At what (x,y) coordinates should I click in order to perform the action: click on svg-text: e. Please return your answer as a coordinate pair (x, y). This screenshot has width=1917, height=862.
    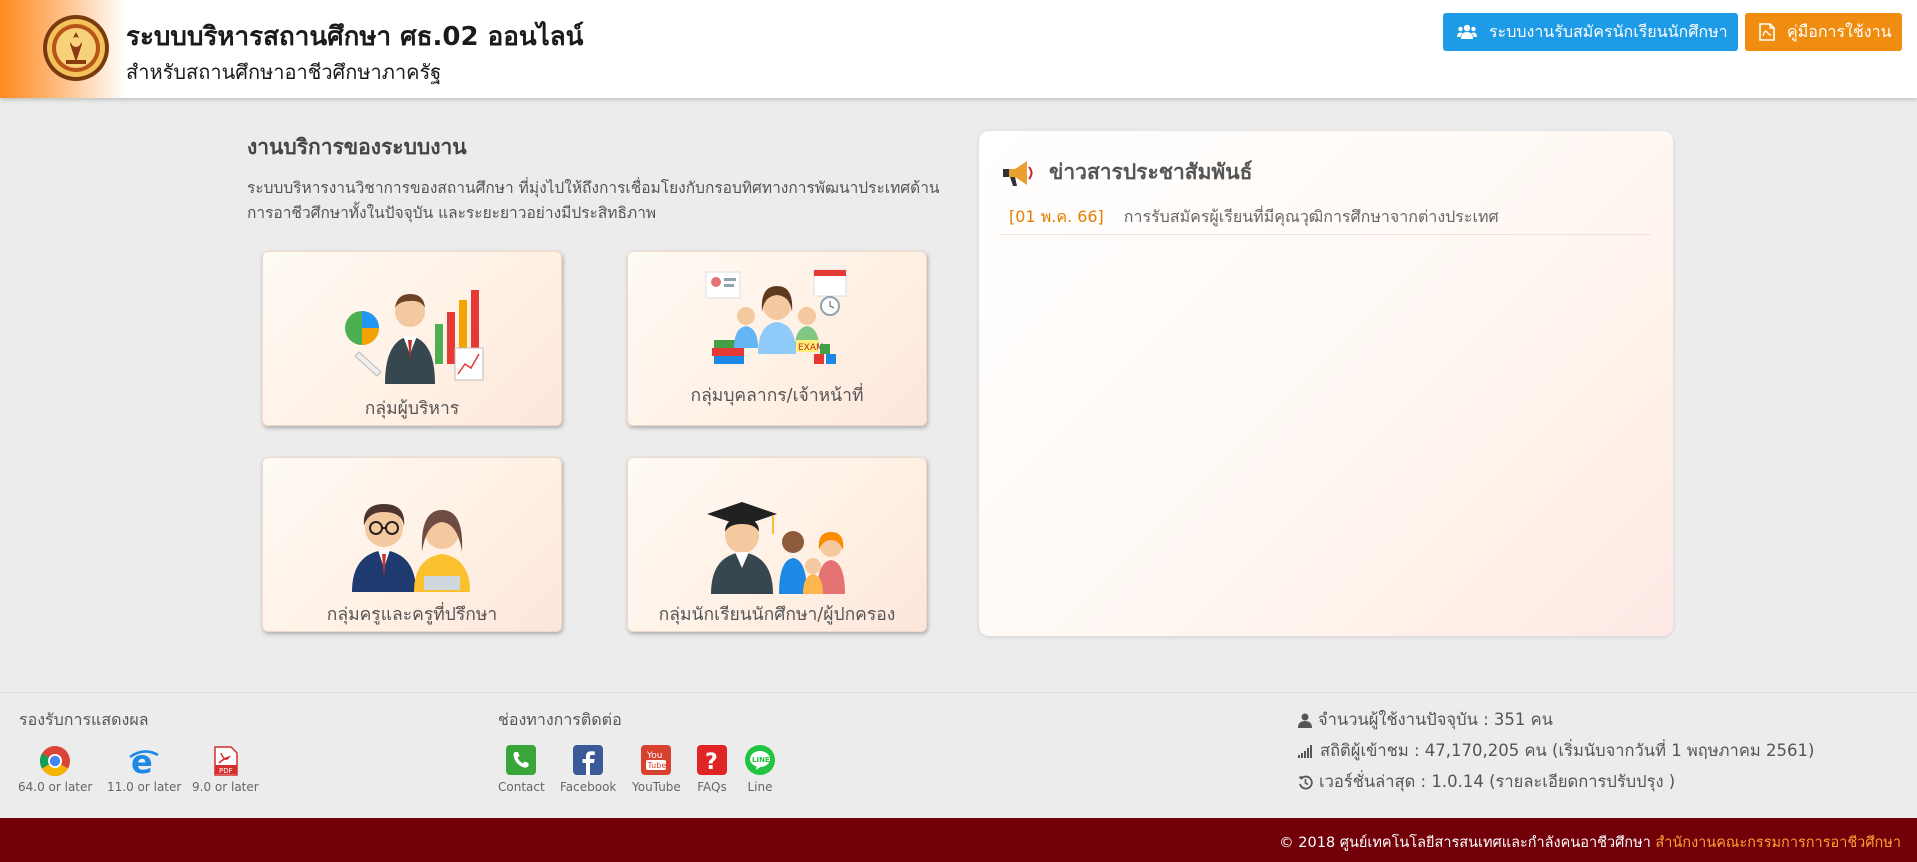
    Looking at the image, I should click on (142, 761).